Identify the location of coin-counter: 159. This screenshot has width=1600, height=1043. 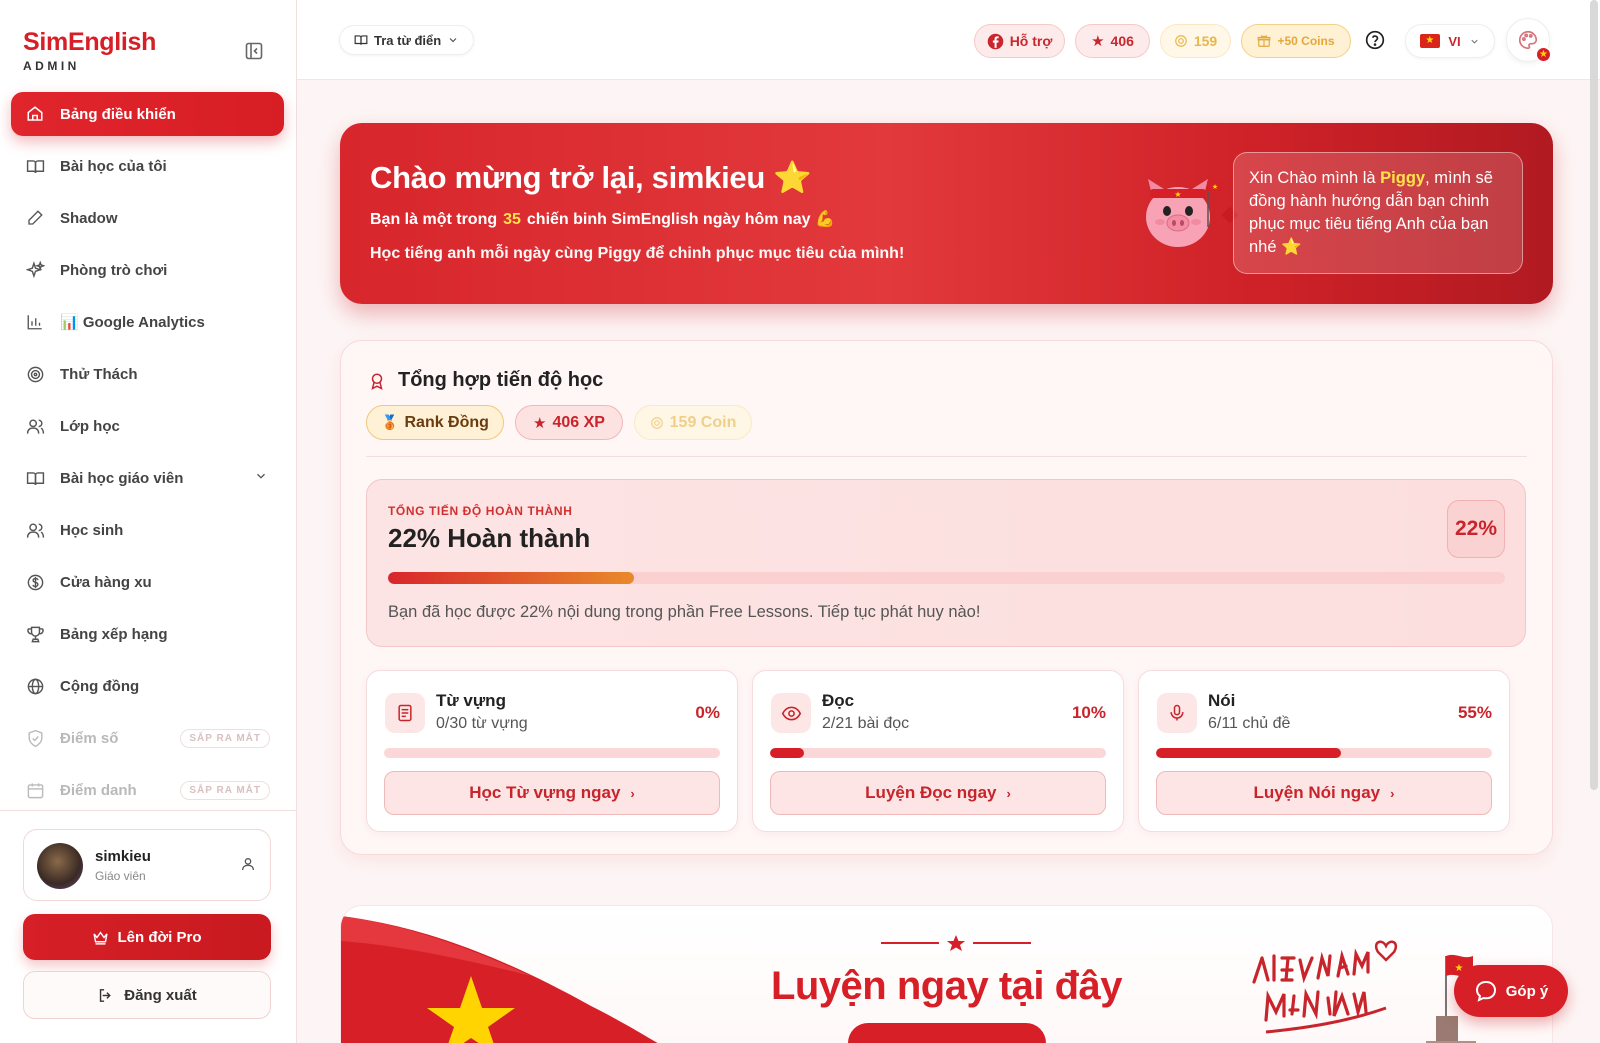
(1195, 41).